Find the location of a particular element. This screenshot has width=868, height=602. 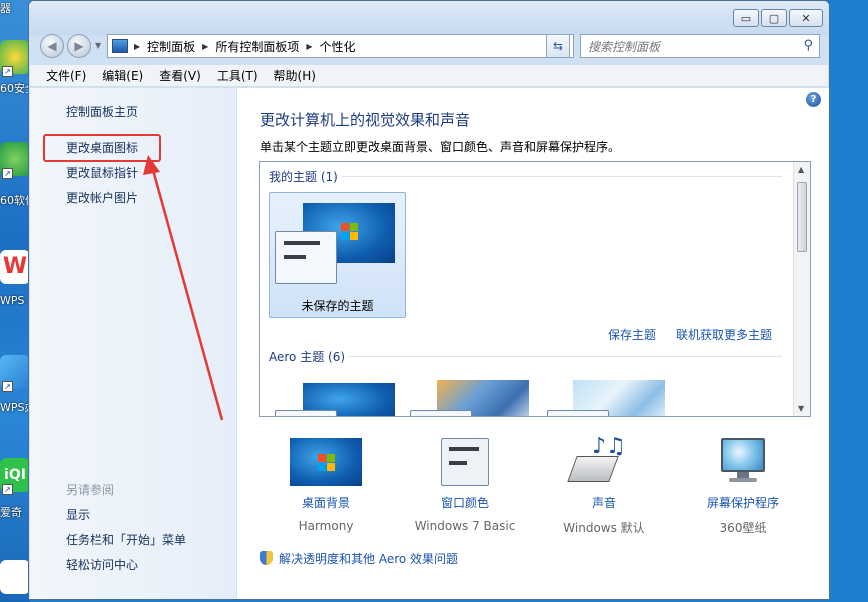

annotation-arrow-line is located at coordinates (187, 295).